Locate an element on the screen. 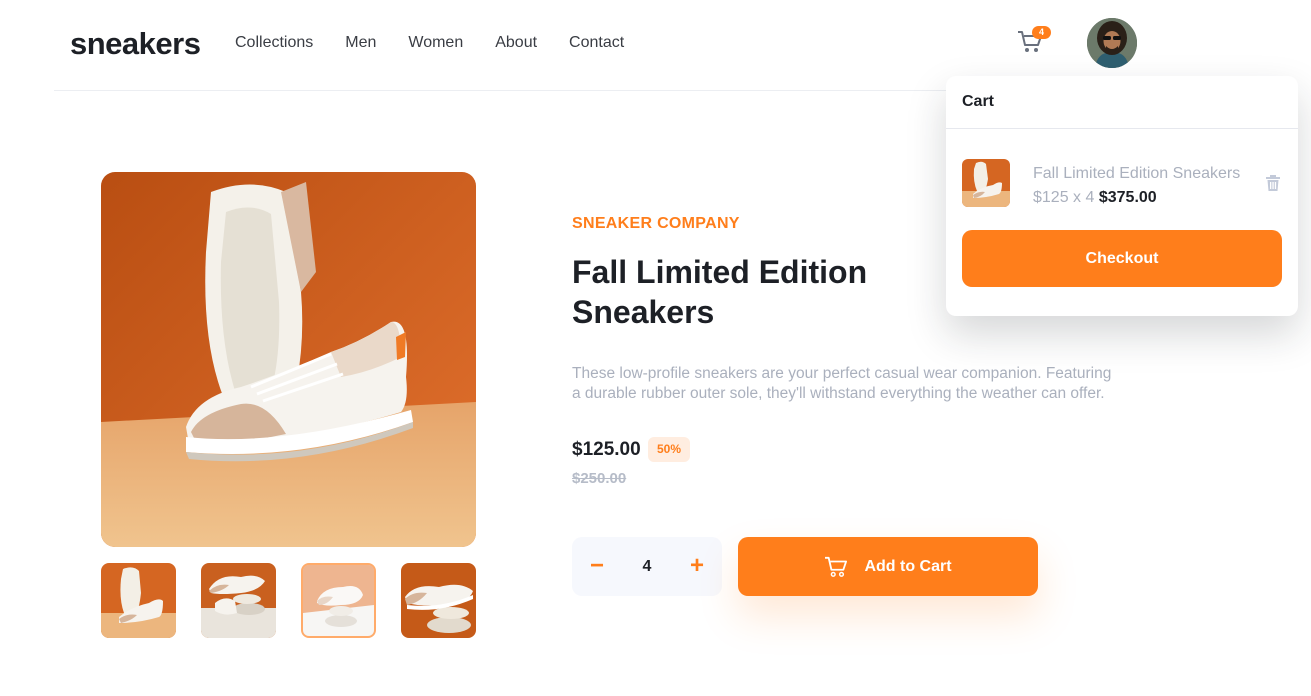 The image size is (1311, 696). nav-men: Men is located at coordinates (360, 43).